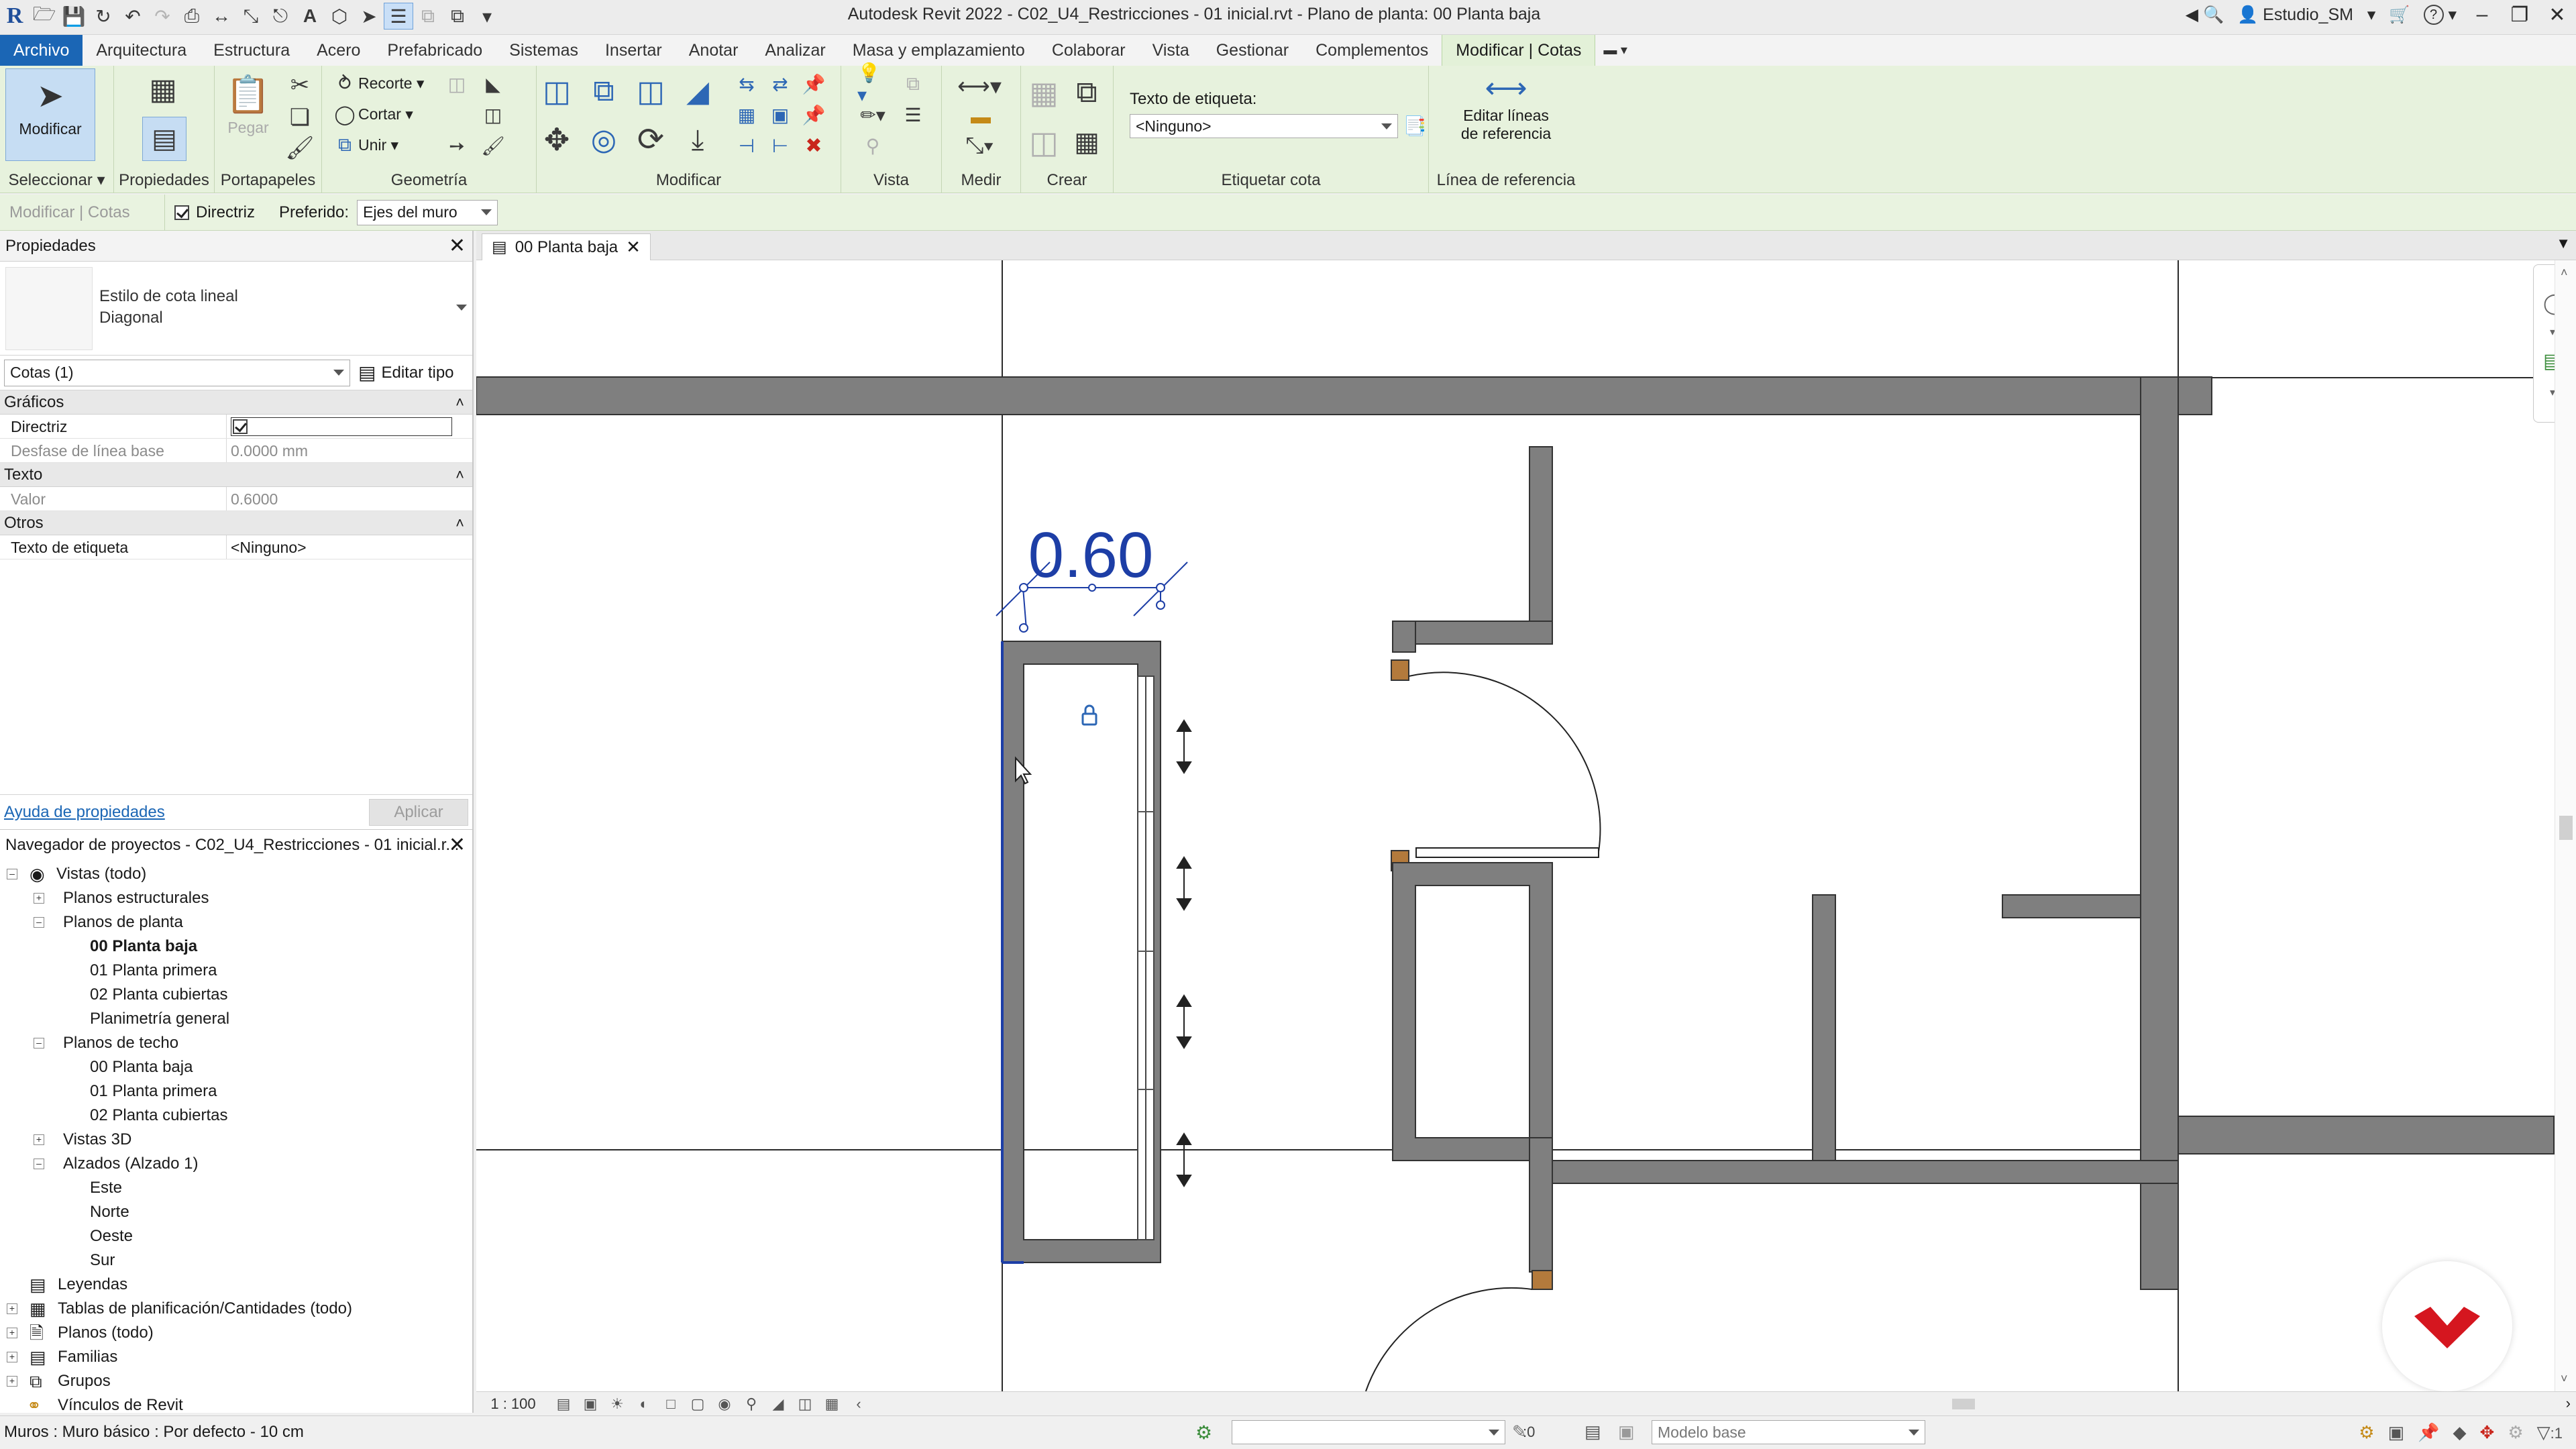 This screenshot has height=1449, width=2576. I want to click on instance-filter-select: Cotas (1), so click(177, 372).